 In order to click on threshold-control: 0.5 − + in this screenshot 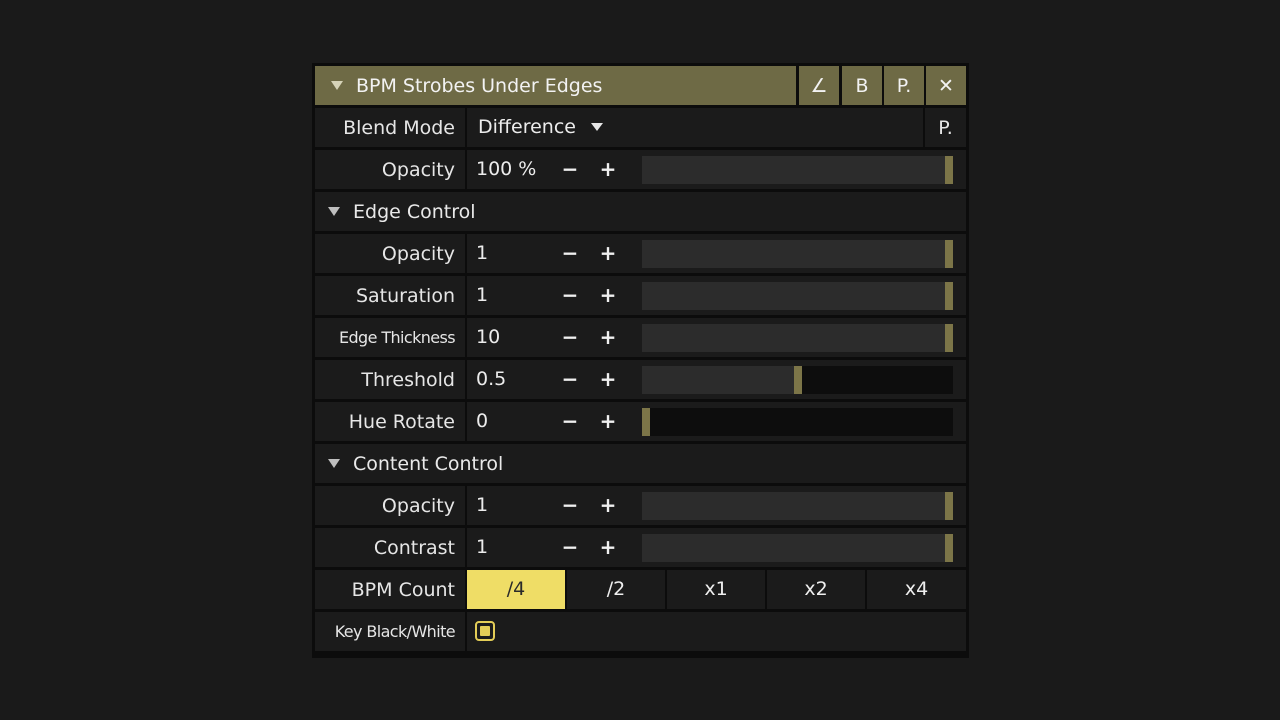, I will do `click(716, 379)`.